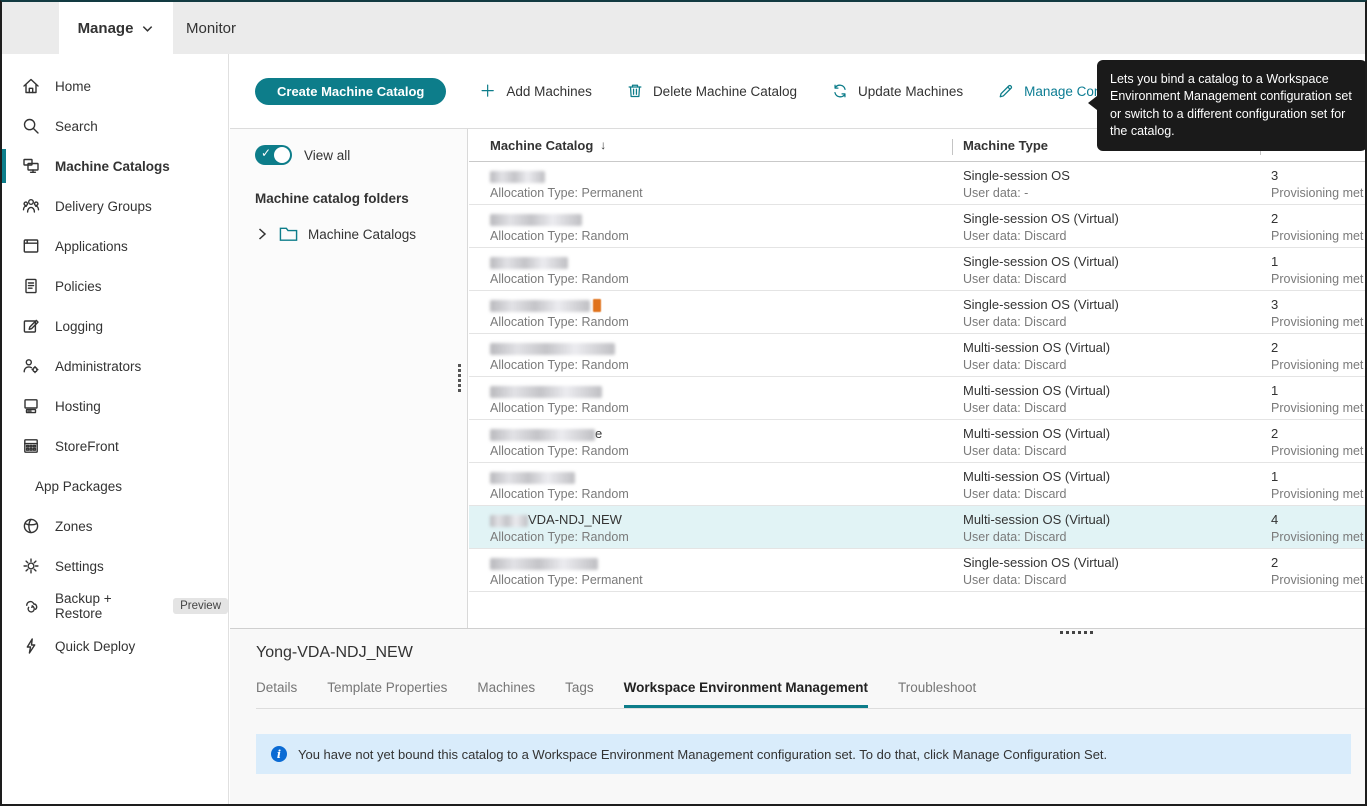 This screenshot has width=1367, height=806. I want to click on sidebar-item-policies: Policies, so click(115, 286).